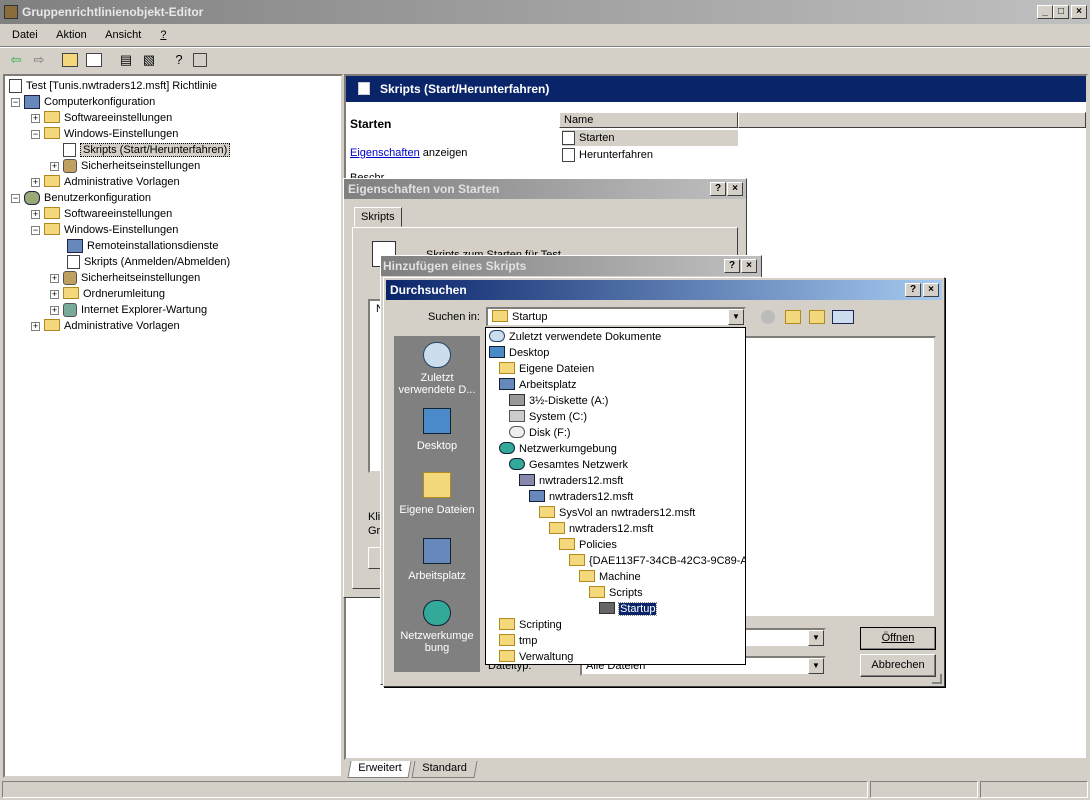 The width and height of the screenshot is (1090, 800). Describe the element at coordinates (163, 35) in the screenshot. I see `menu-help: ?` at that location.